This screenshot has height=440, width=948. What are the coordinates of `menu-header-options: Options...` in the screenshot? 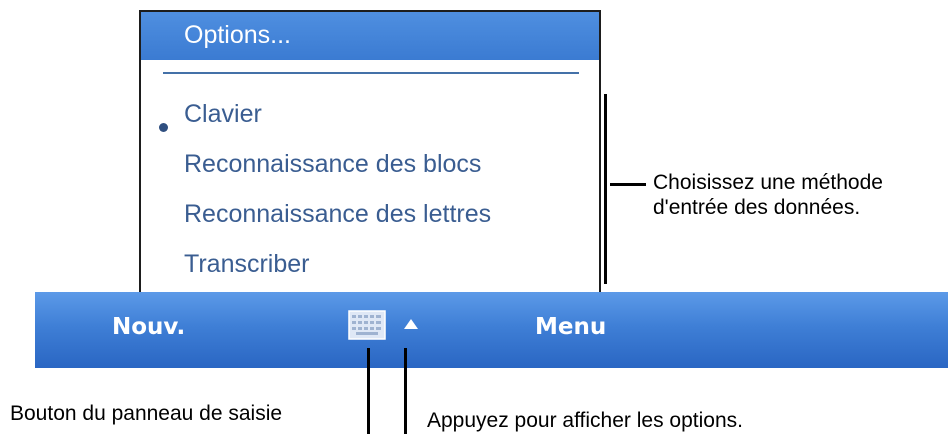 It's located at (370, 36).